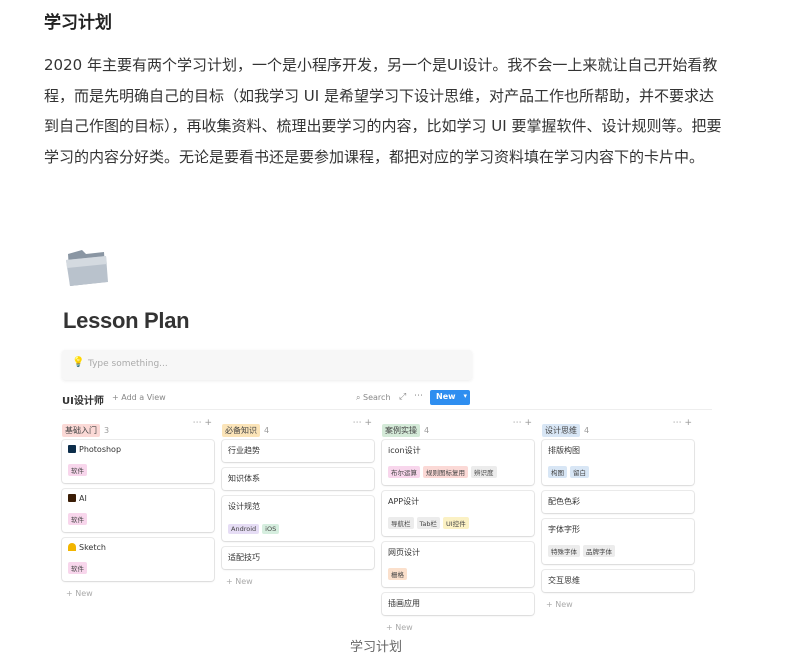 Image resolution: width=787 pixels, height=663 pixels. What do you see at coordinates (618, 462) in the screenshot?
I see `board-card: 排版构图 构图 留白` at bounding box center [618, 462].